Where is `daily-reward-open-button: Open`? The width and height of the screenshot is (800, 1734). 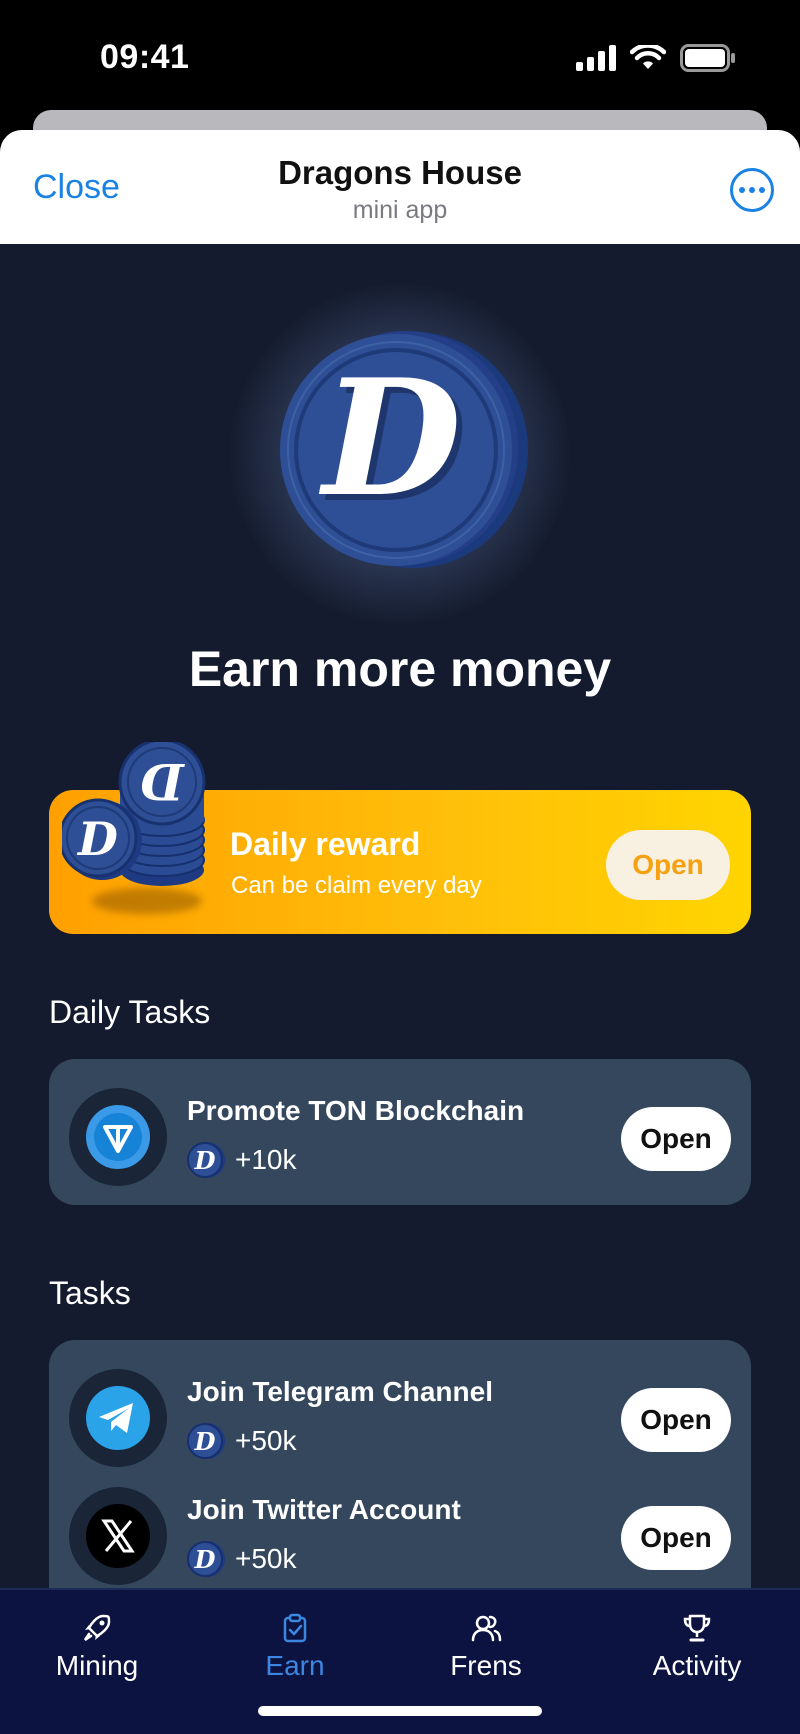 daily-reward-open-button: Open is located at coordinates (668, 865).